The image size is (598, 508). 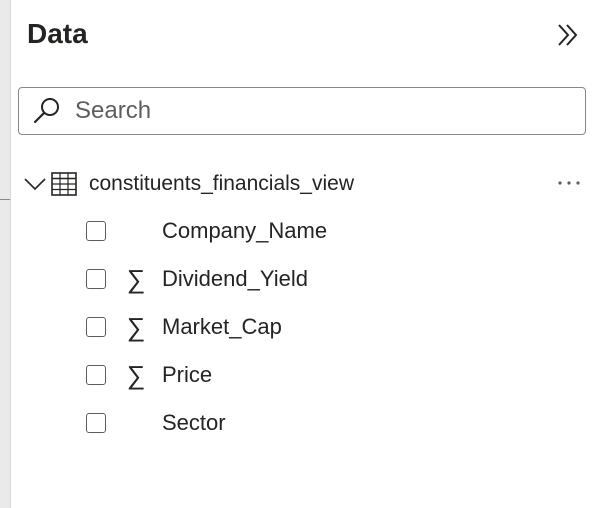 I want to click on field-name: Company_Name, so click(x=245, y=230).